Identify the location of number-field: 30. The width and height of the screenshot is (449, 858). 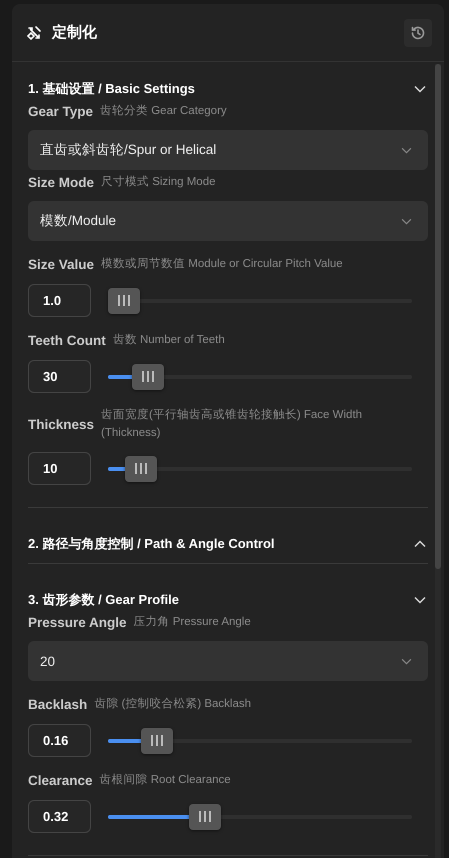
(59, 376).